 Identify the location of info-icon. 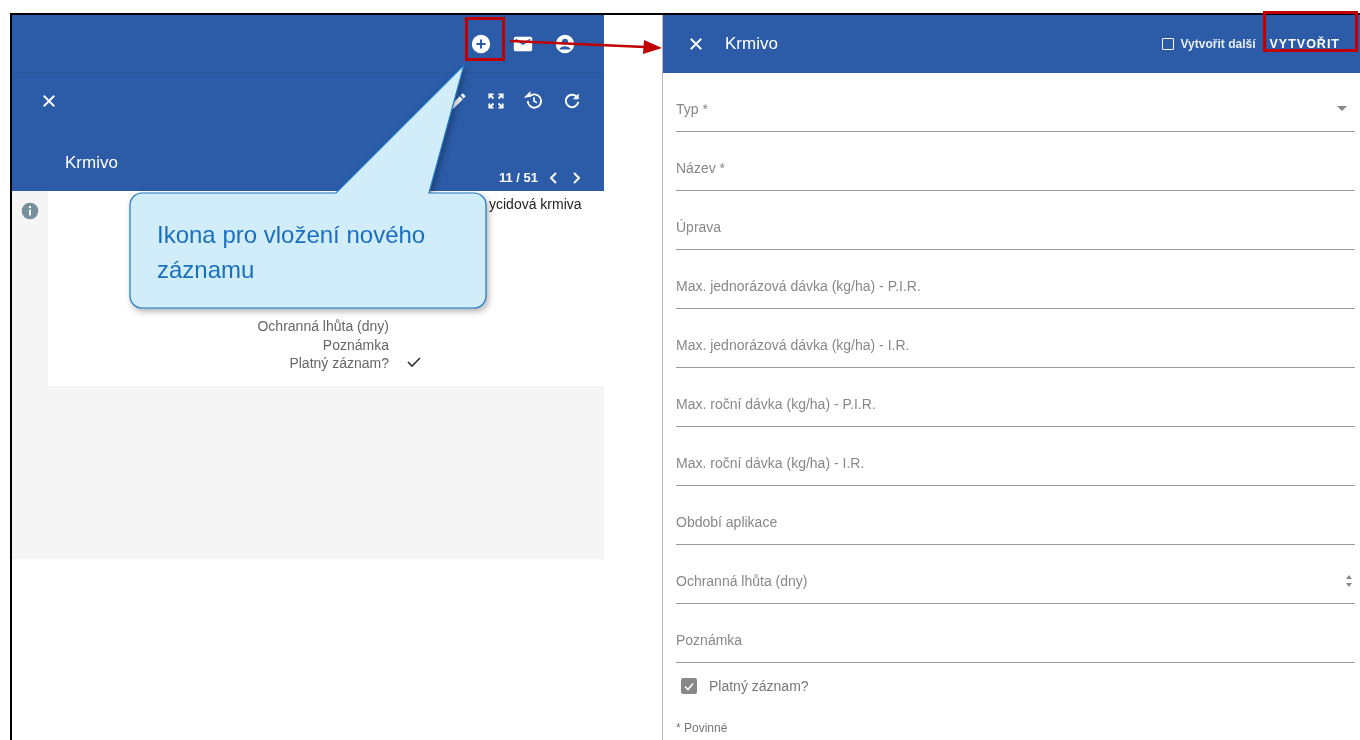
(30, 211).